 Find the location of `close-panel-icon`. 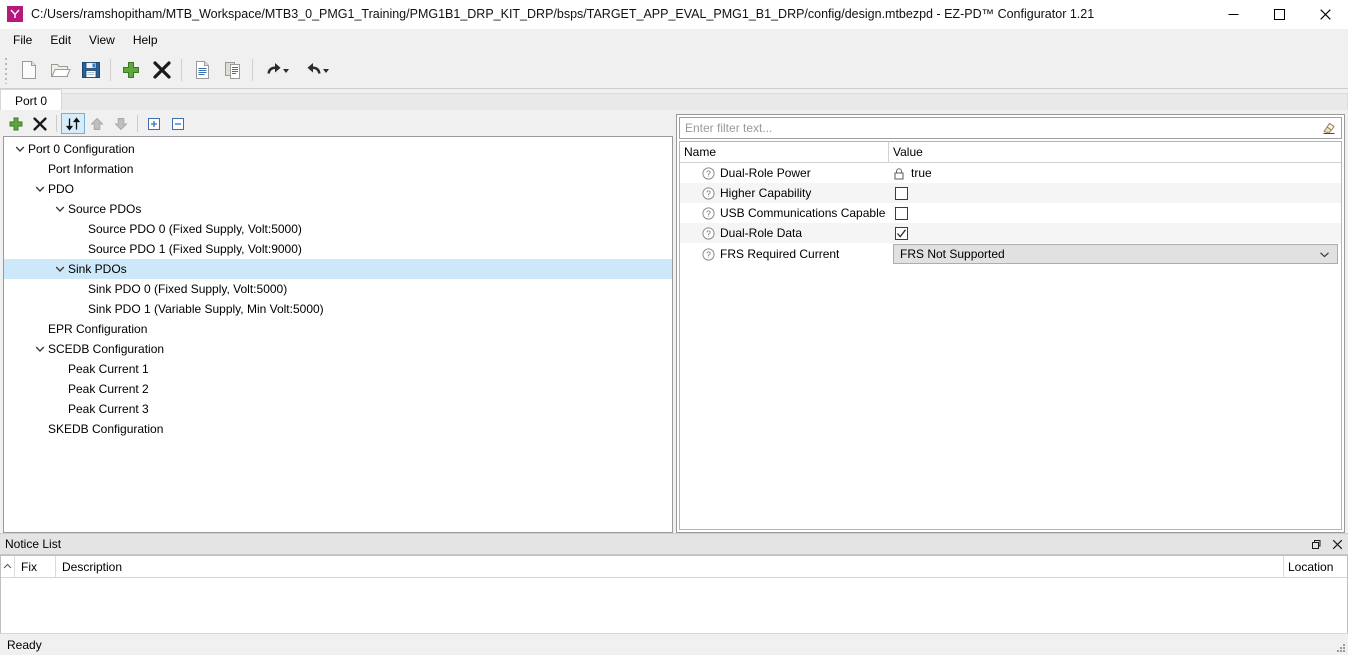

close-panel-icon is located at coordinates (1337, 544).